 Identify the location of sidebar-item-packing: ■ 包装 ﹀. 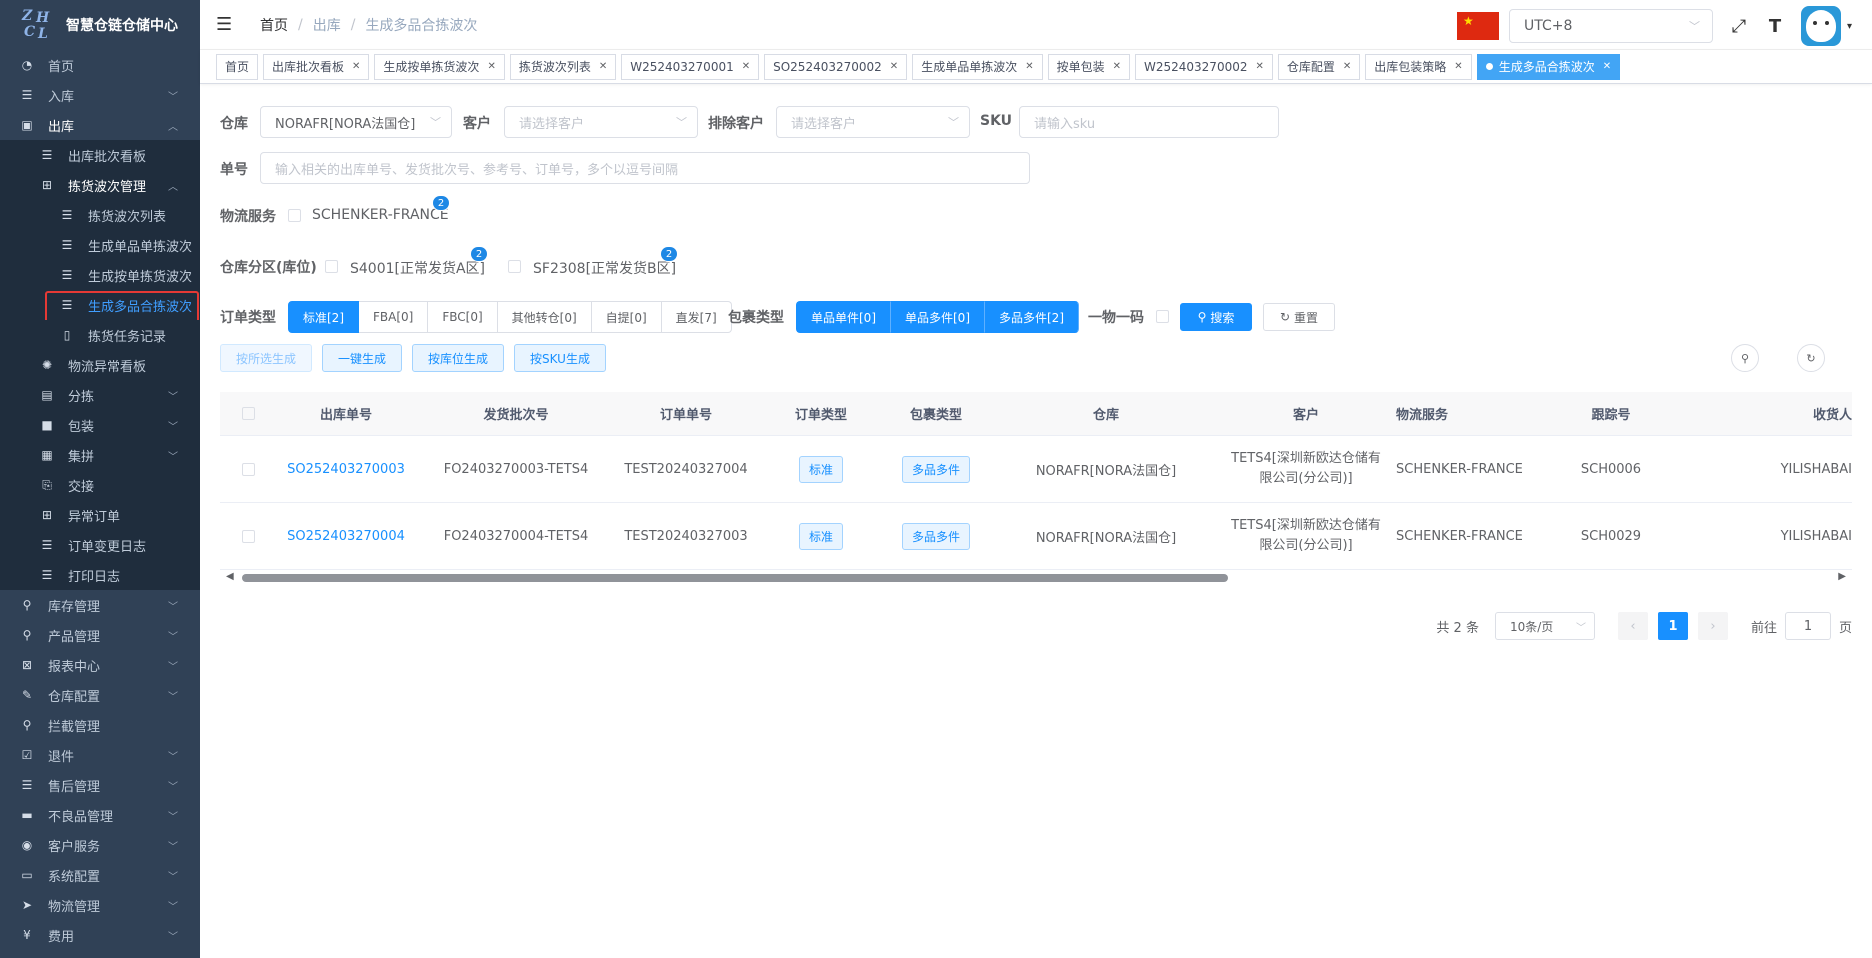
(100, 425).